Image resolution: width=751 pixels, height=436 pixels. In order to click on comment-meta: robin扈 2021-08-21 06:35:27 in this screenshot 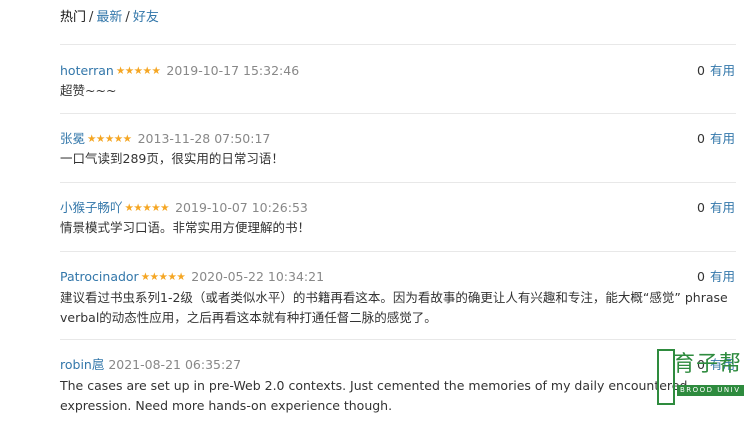, I will do `click(150, 364)`.